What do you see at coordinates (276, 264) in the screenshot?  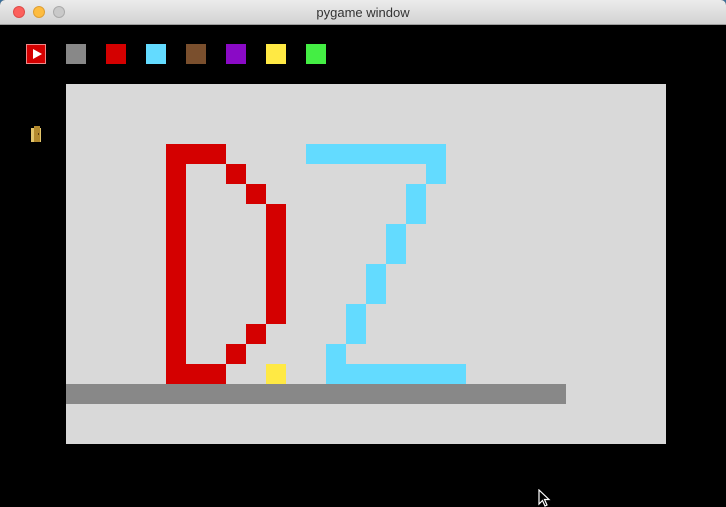 I see `letter-d-right` at bounding box center [276, 264].